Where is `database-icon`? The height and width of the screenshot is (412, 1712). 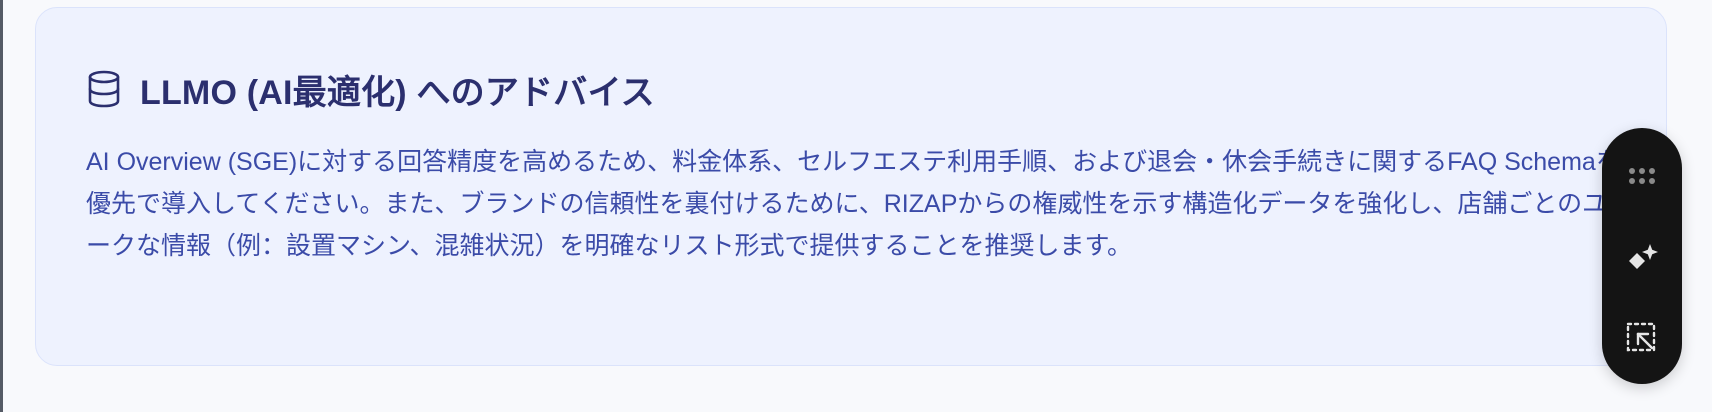
database-icon is located at coordinates (104, 89).